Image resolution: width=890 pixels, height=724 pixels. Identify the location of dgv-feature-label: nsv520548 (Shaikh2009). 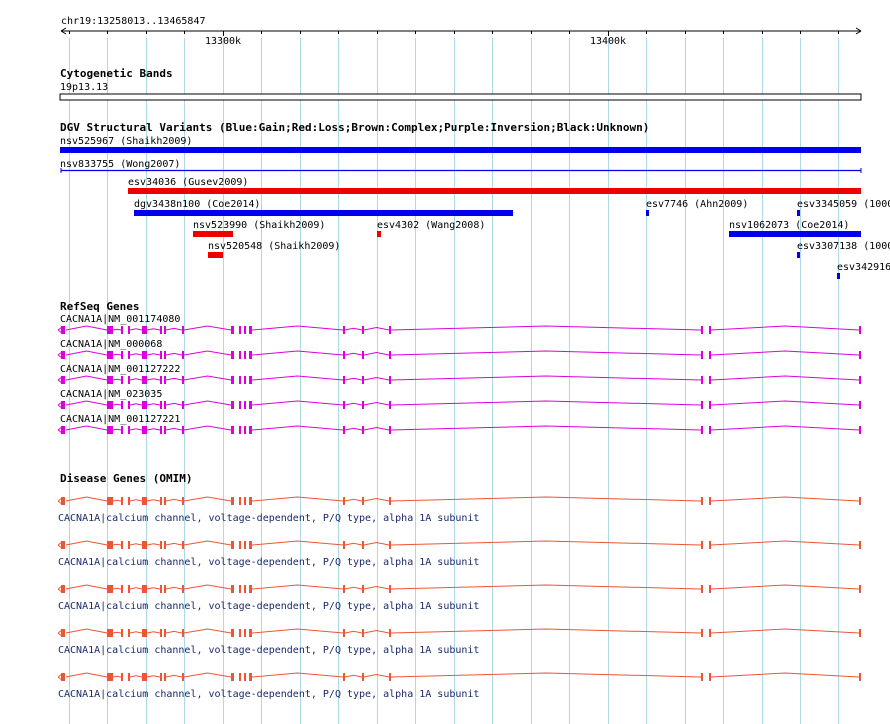
(274, 246).